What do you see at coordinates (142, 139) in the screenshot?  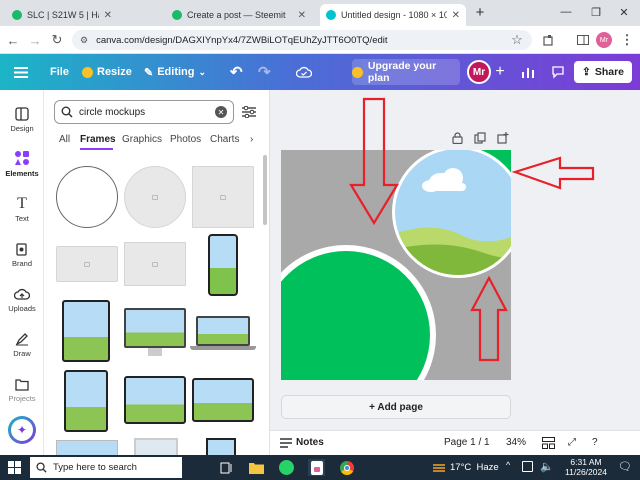 I see `tab-graphics: Graphics` at bounding box center [142, 139].